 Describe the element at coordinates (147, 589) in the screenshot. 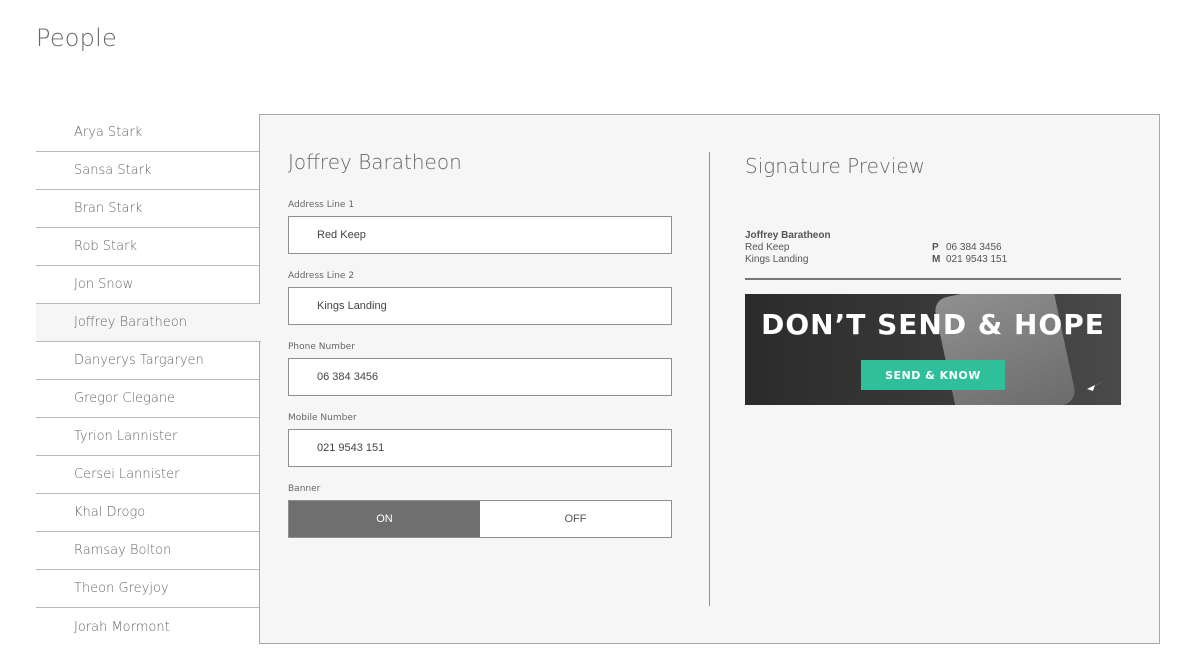

I see `sidebar-item-person: Theon Greyjoy` at that location.